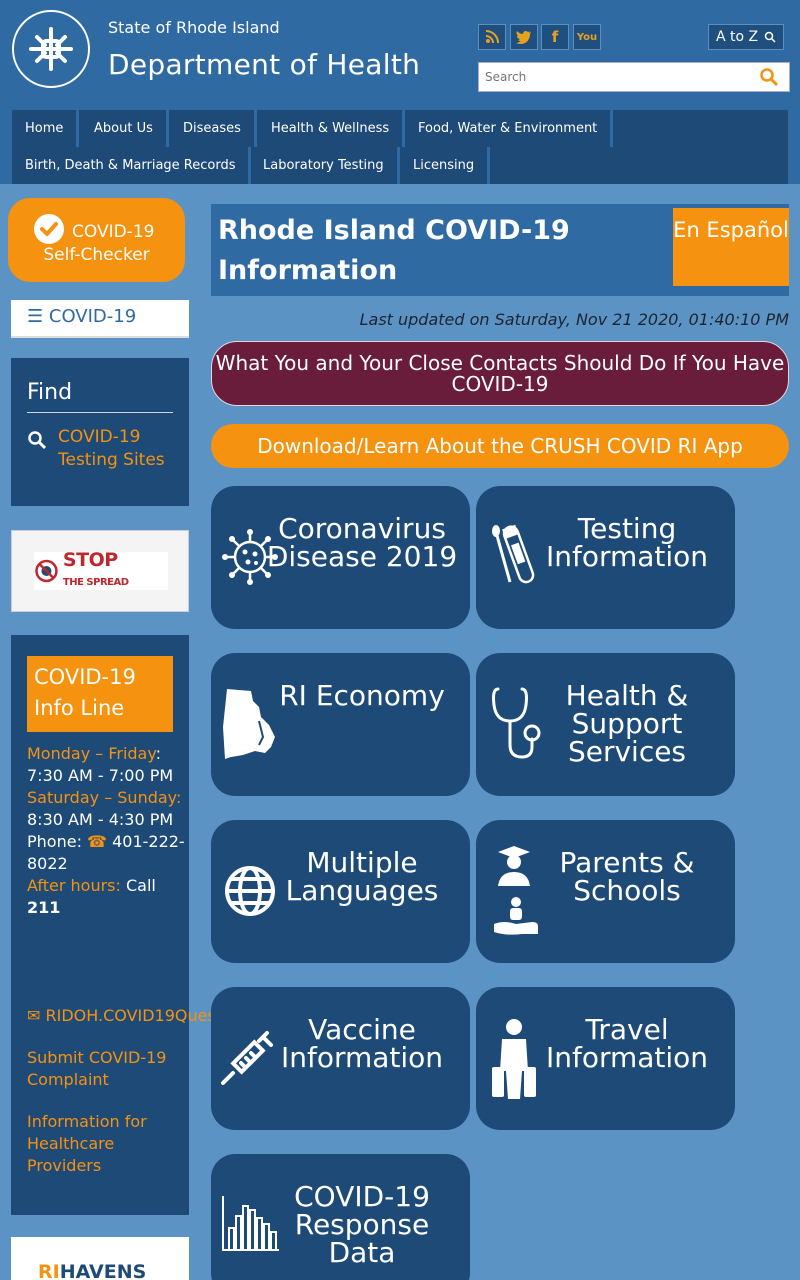 The height and width of the screenshot is (1280, 800). I want to click on twitter-icon, so click(524, 37).